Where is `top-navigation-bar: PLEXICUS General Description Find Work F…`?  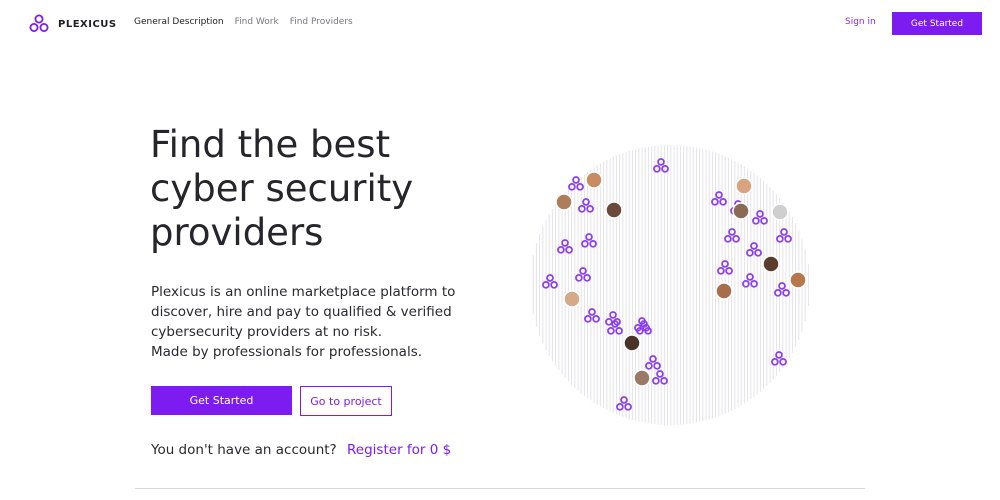
top-navigation-bar: PLEXICUS General Description Find Work F… is located at coordinates (500, 24).